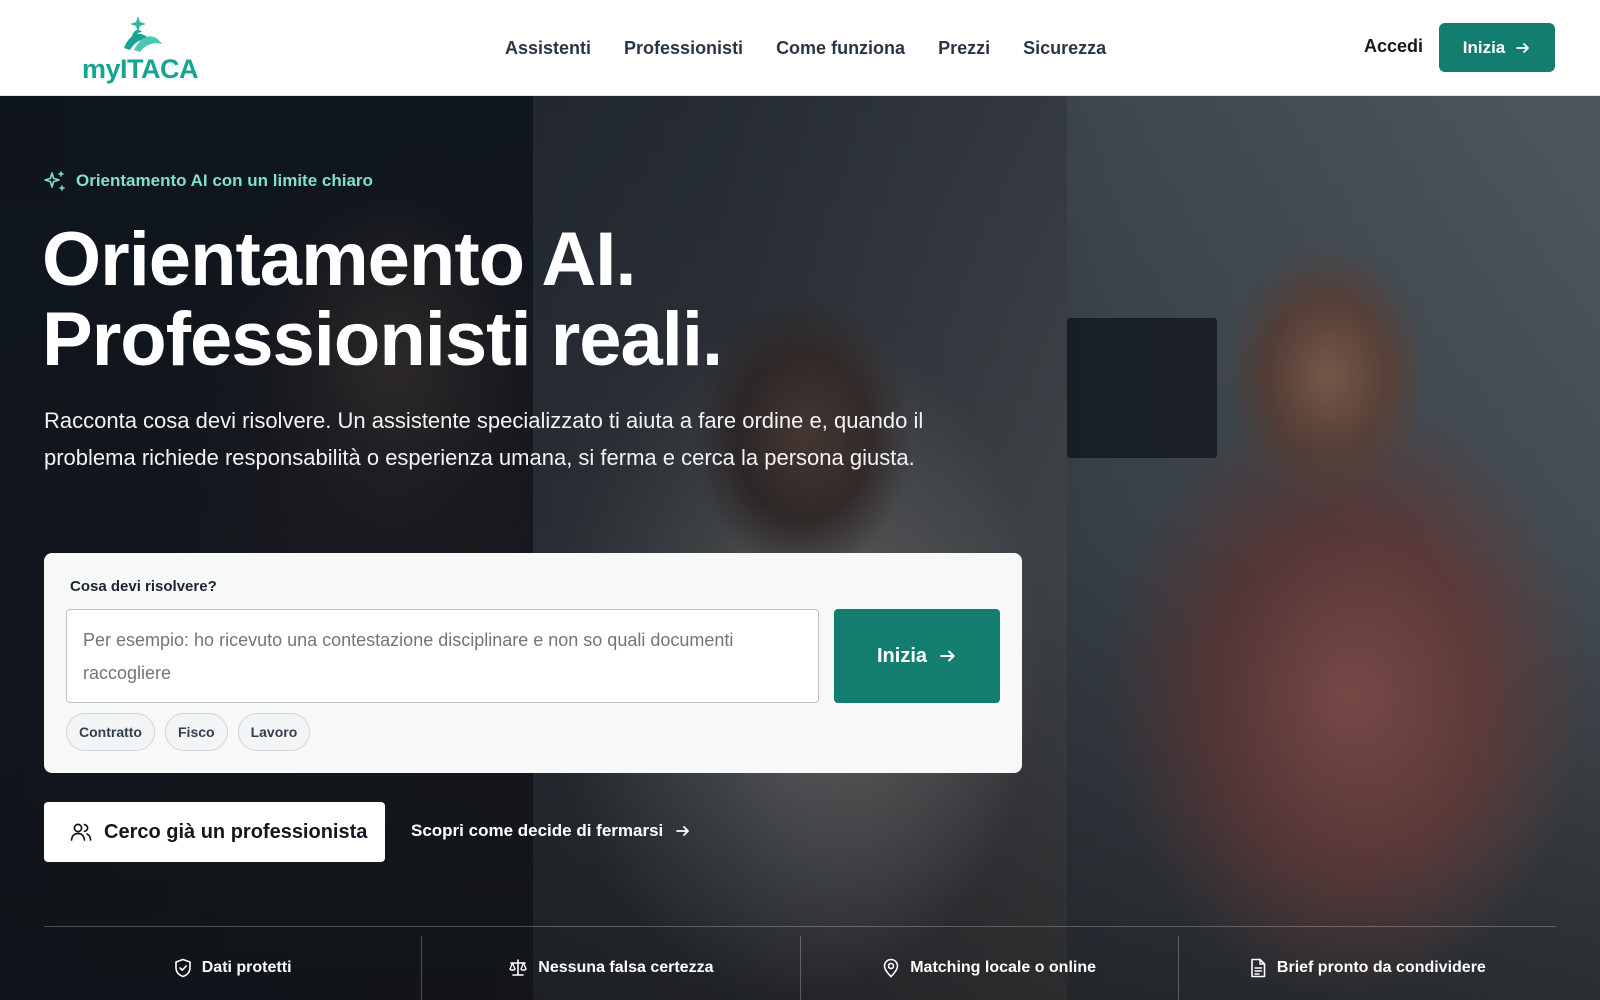  Describe the element at coordinates (548, 48) in the screenshot. I see `nav-item-assistenti: Assistenti` at that location.